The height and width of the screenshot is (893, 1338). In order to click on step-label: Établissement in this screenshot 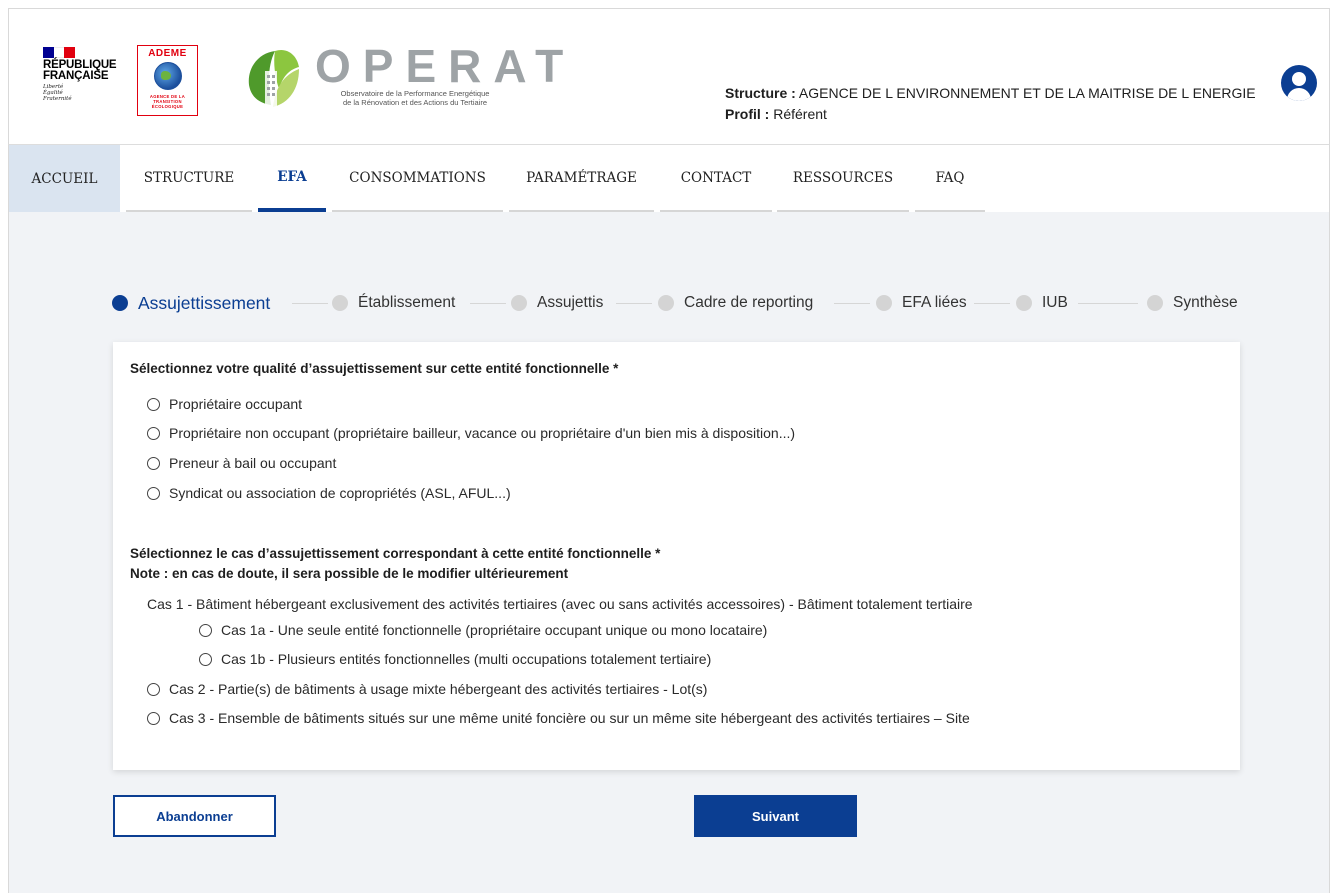, I will do `click(407, 302)`.